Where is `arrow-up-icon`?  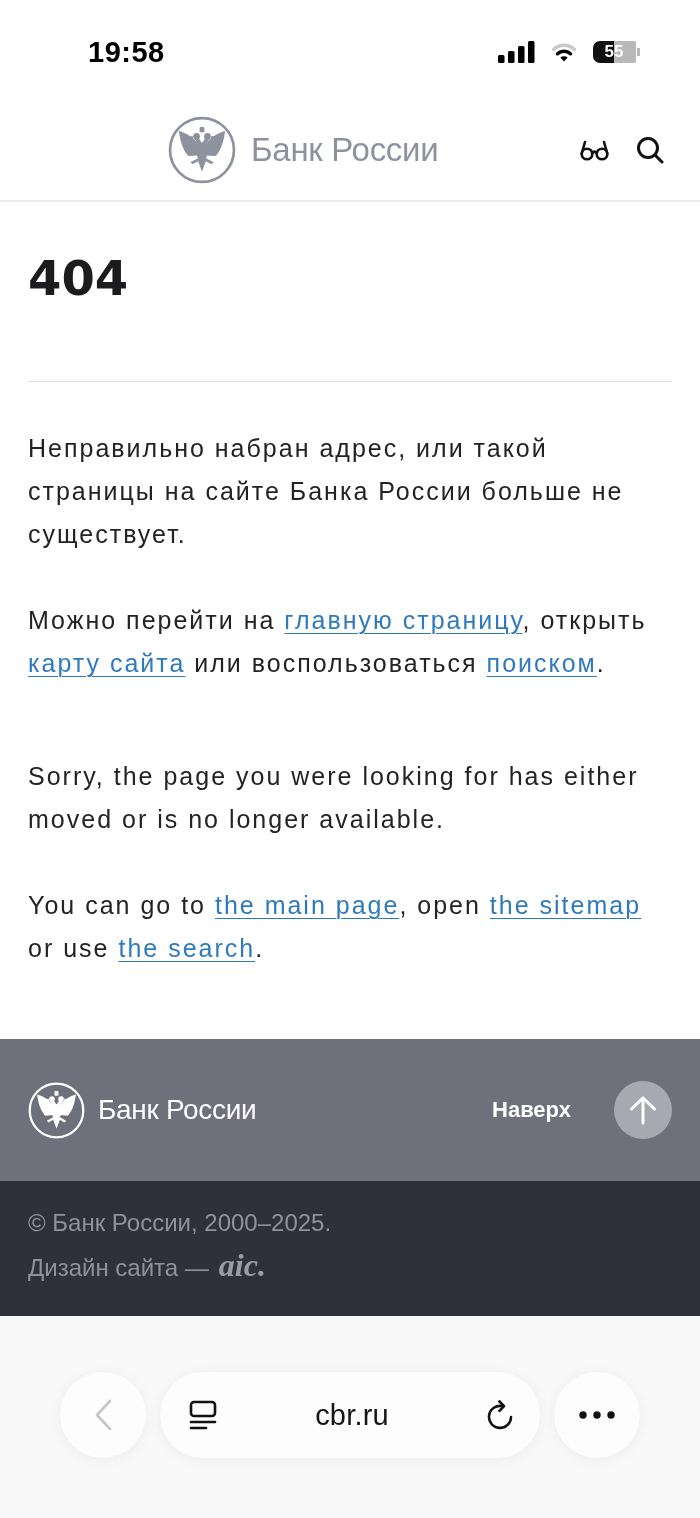 arrow-up-icon is located at coordinates (643, 1110).